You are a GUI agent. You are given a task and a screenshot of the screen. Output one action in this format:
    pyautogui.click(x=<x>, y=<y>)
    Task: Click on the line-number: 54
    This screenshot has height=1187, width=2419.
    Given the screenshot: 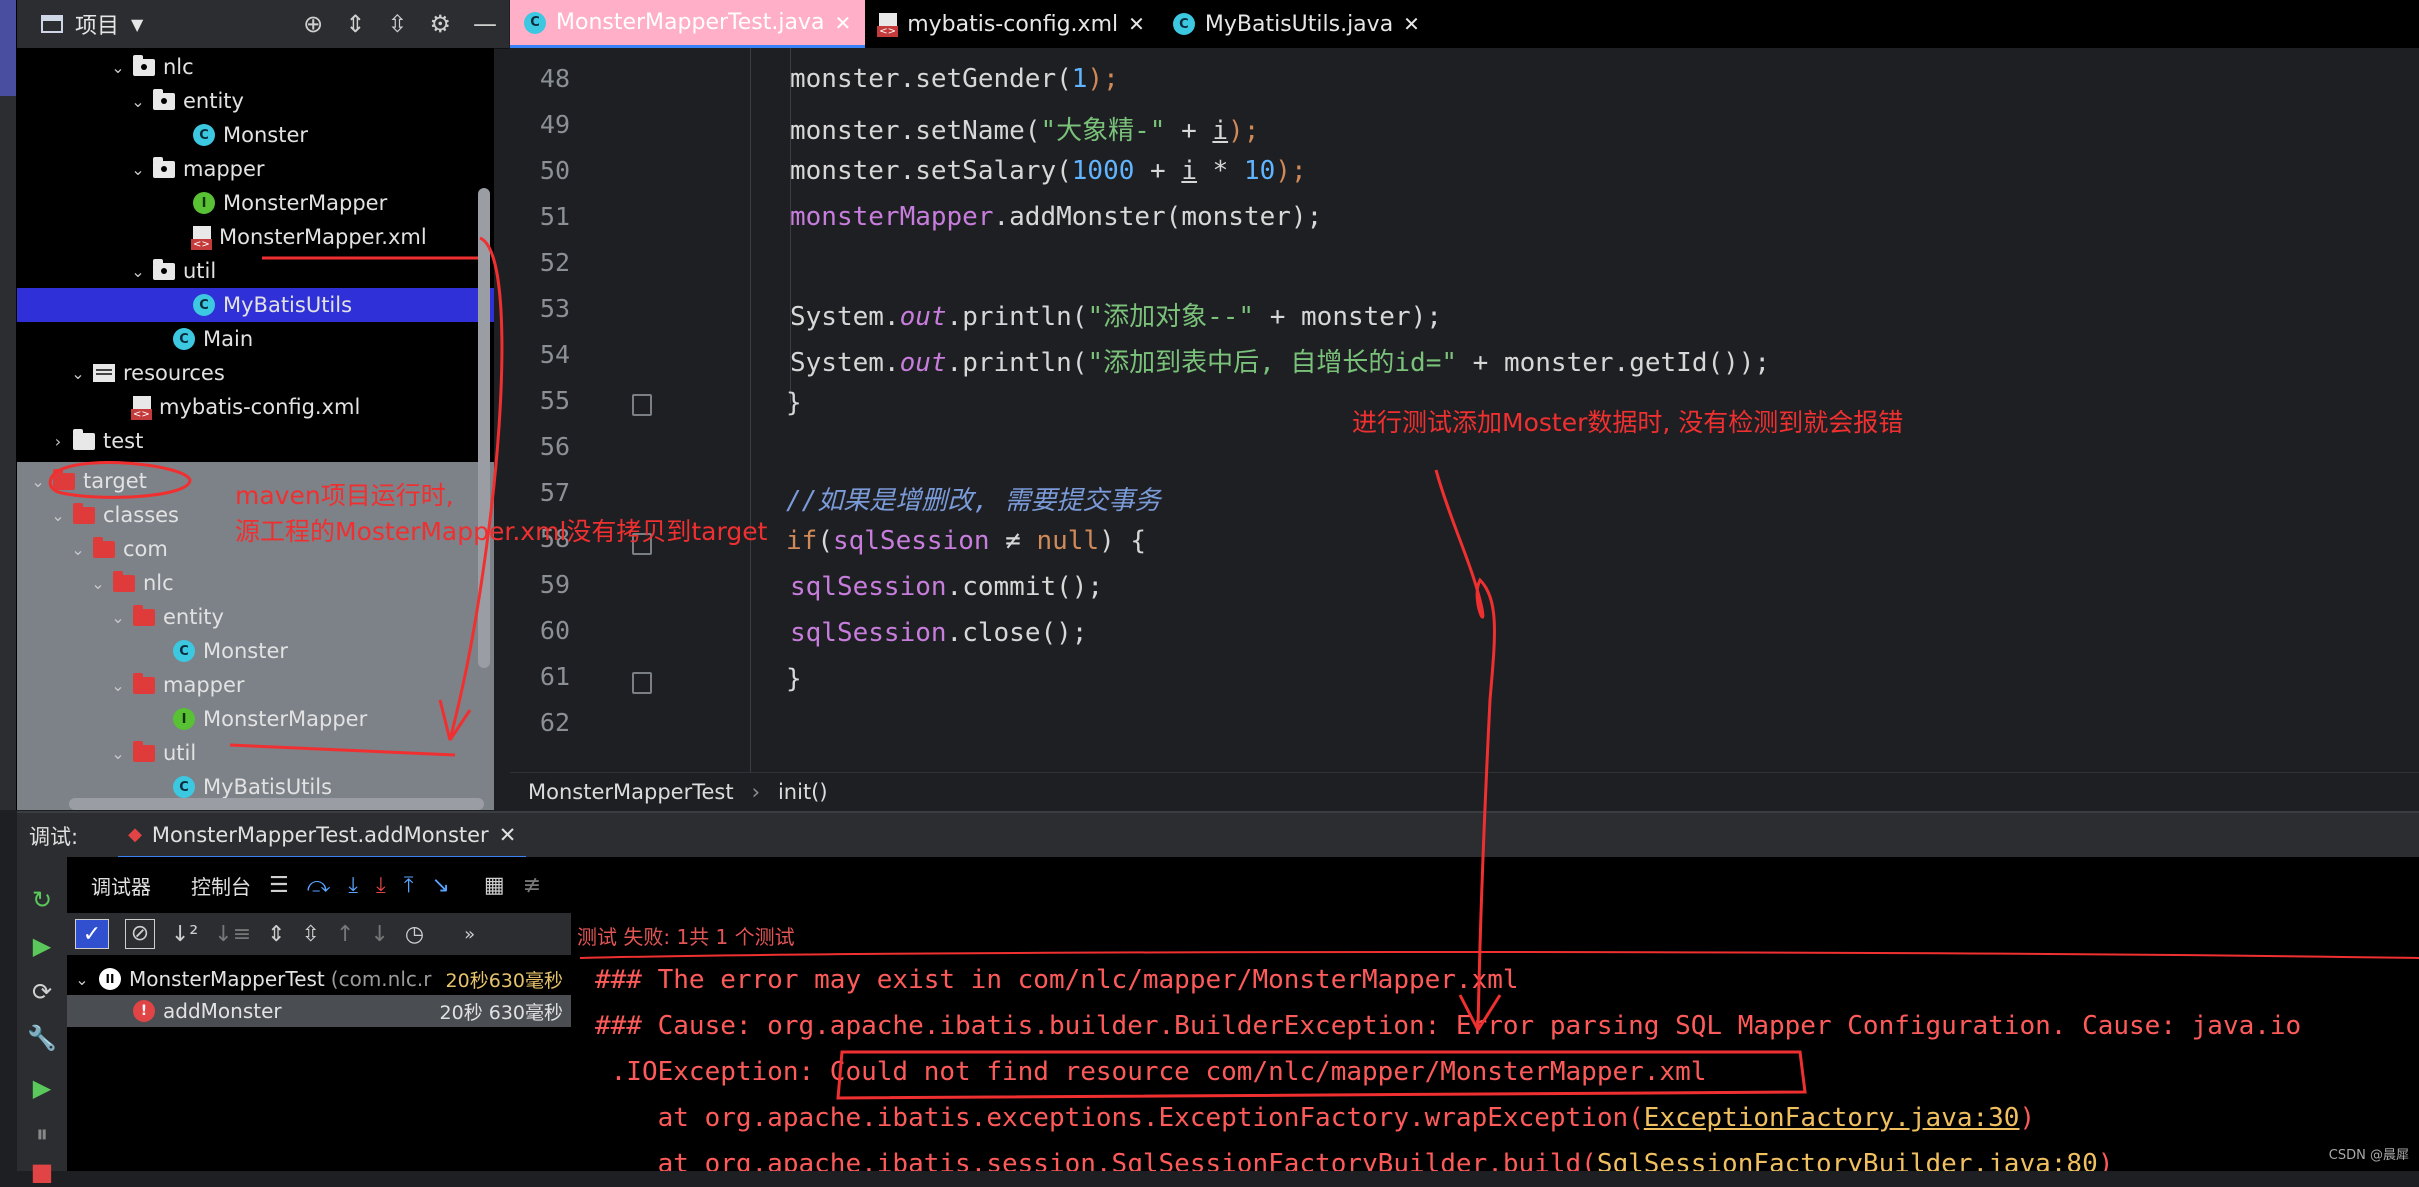 What is the action you would take?
    pyautogui.click(x=554, y=354)
    